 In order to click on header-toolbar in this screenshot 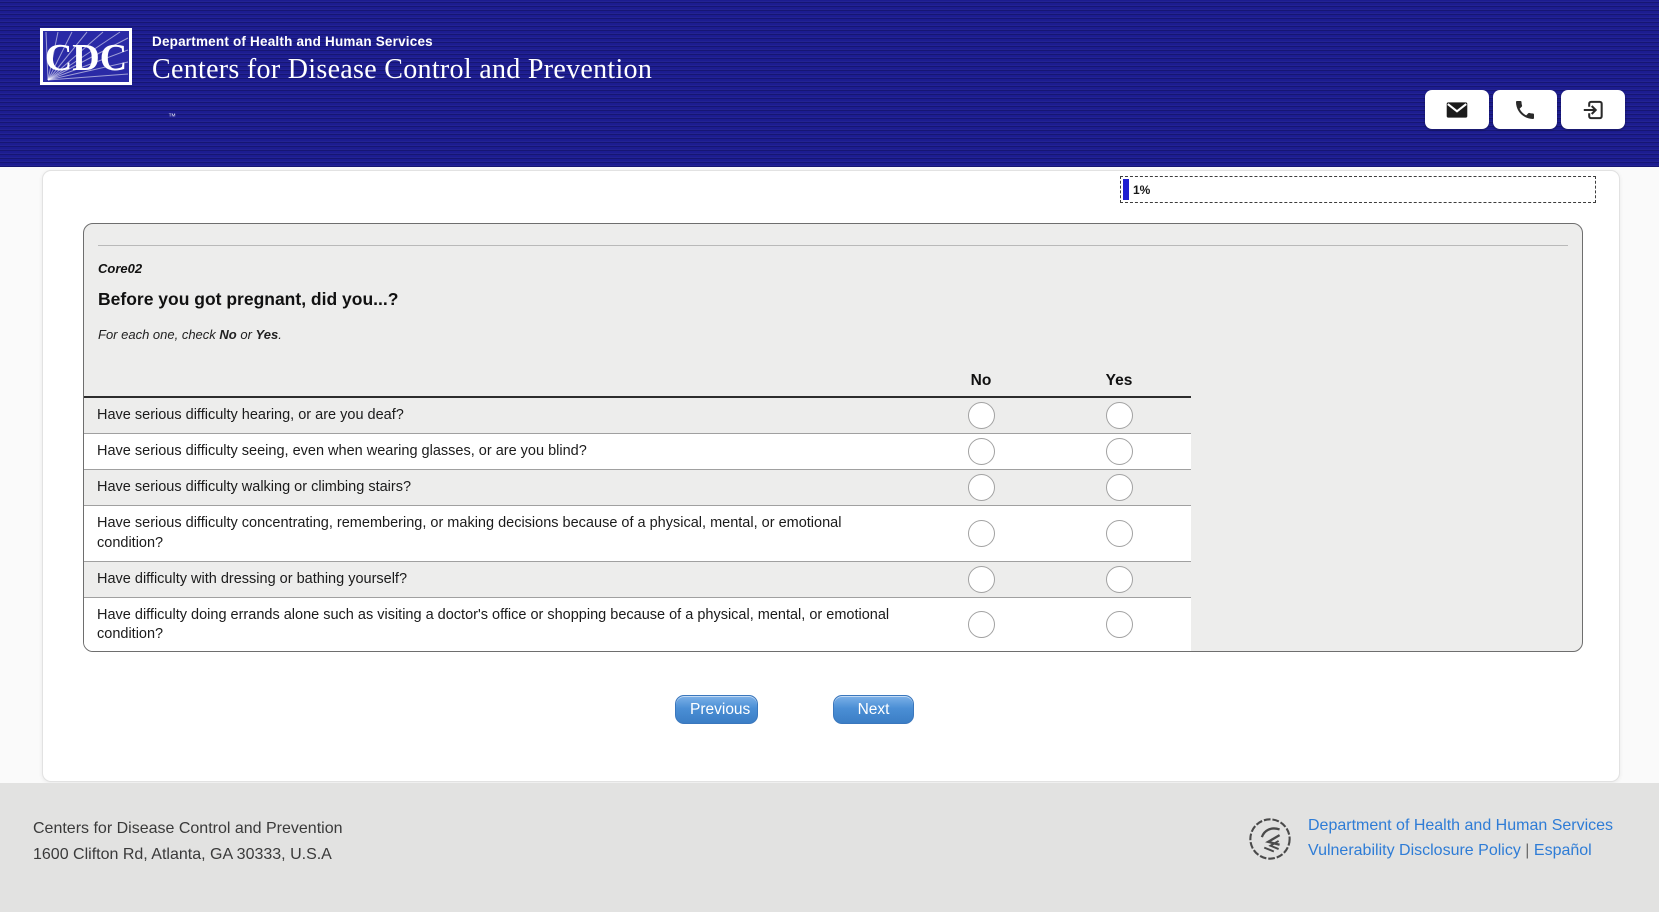, I will do `click(1525, 109)`.